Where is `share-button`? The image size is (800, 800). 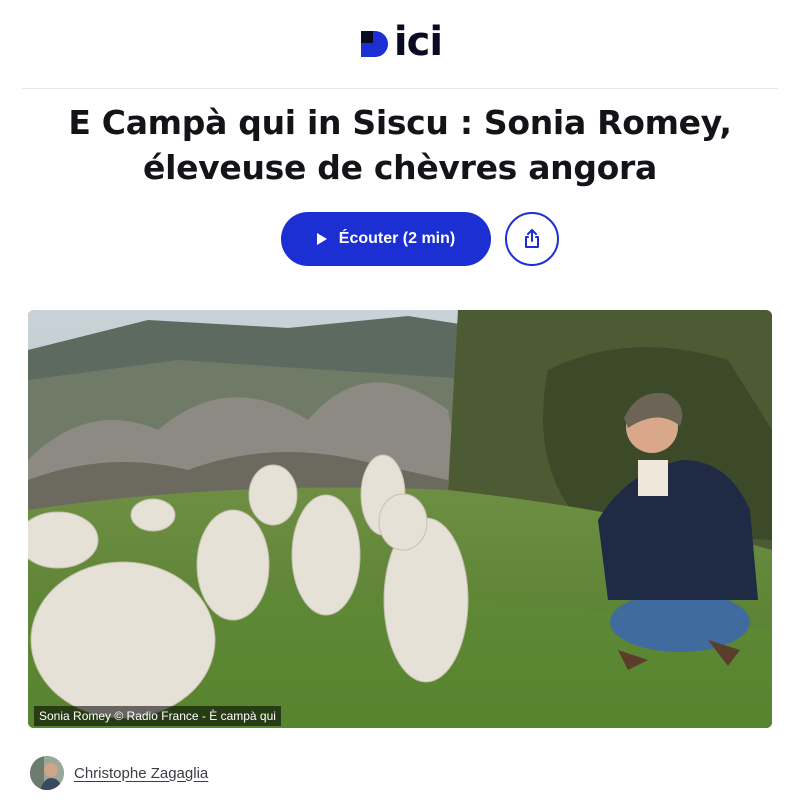 share-button is located at coordinates (532, 239).